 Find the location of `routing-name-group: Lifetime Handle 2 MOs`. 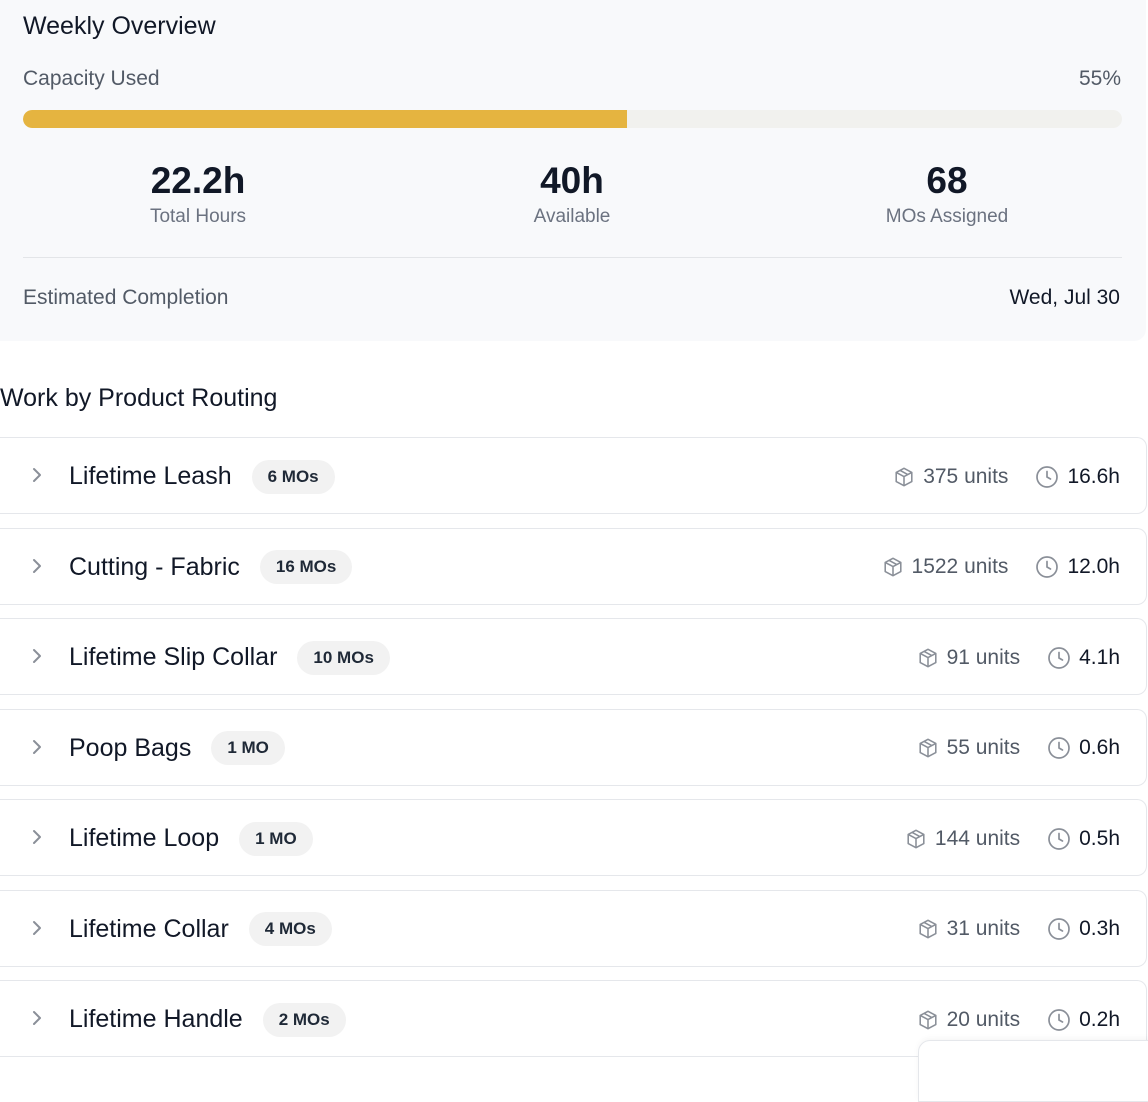

routing-name-group: Lifetime Handle 2 MOs is located at coordinates (207, 1019).